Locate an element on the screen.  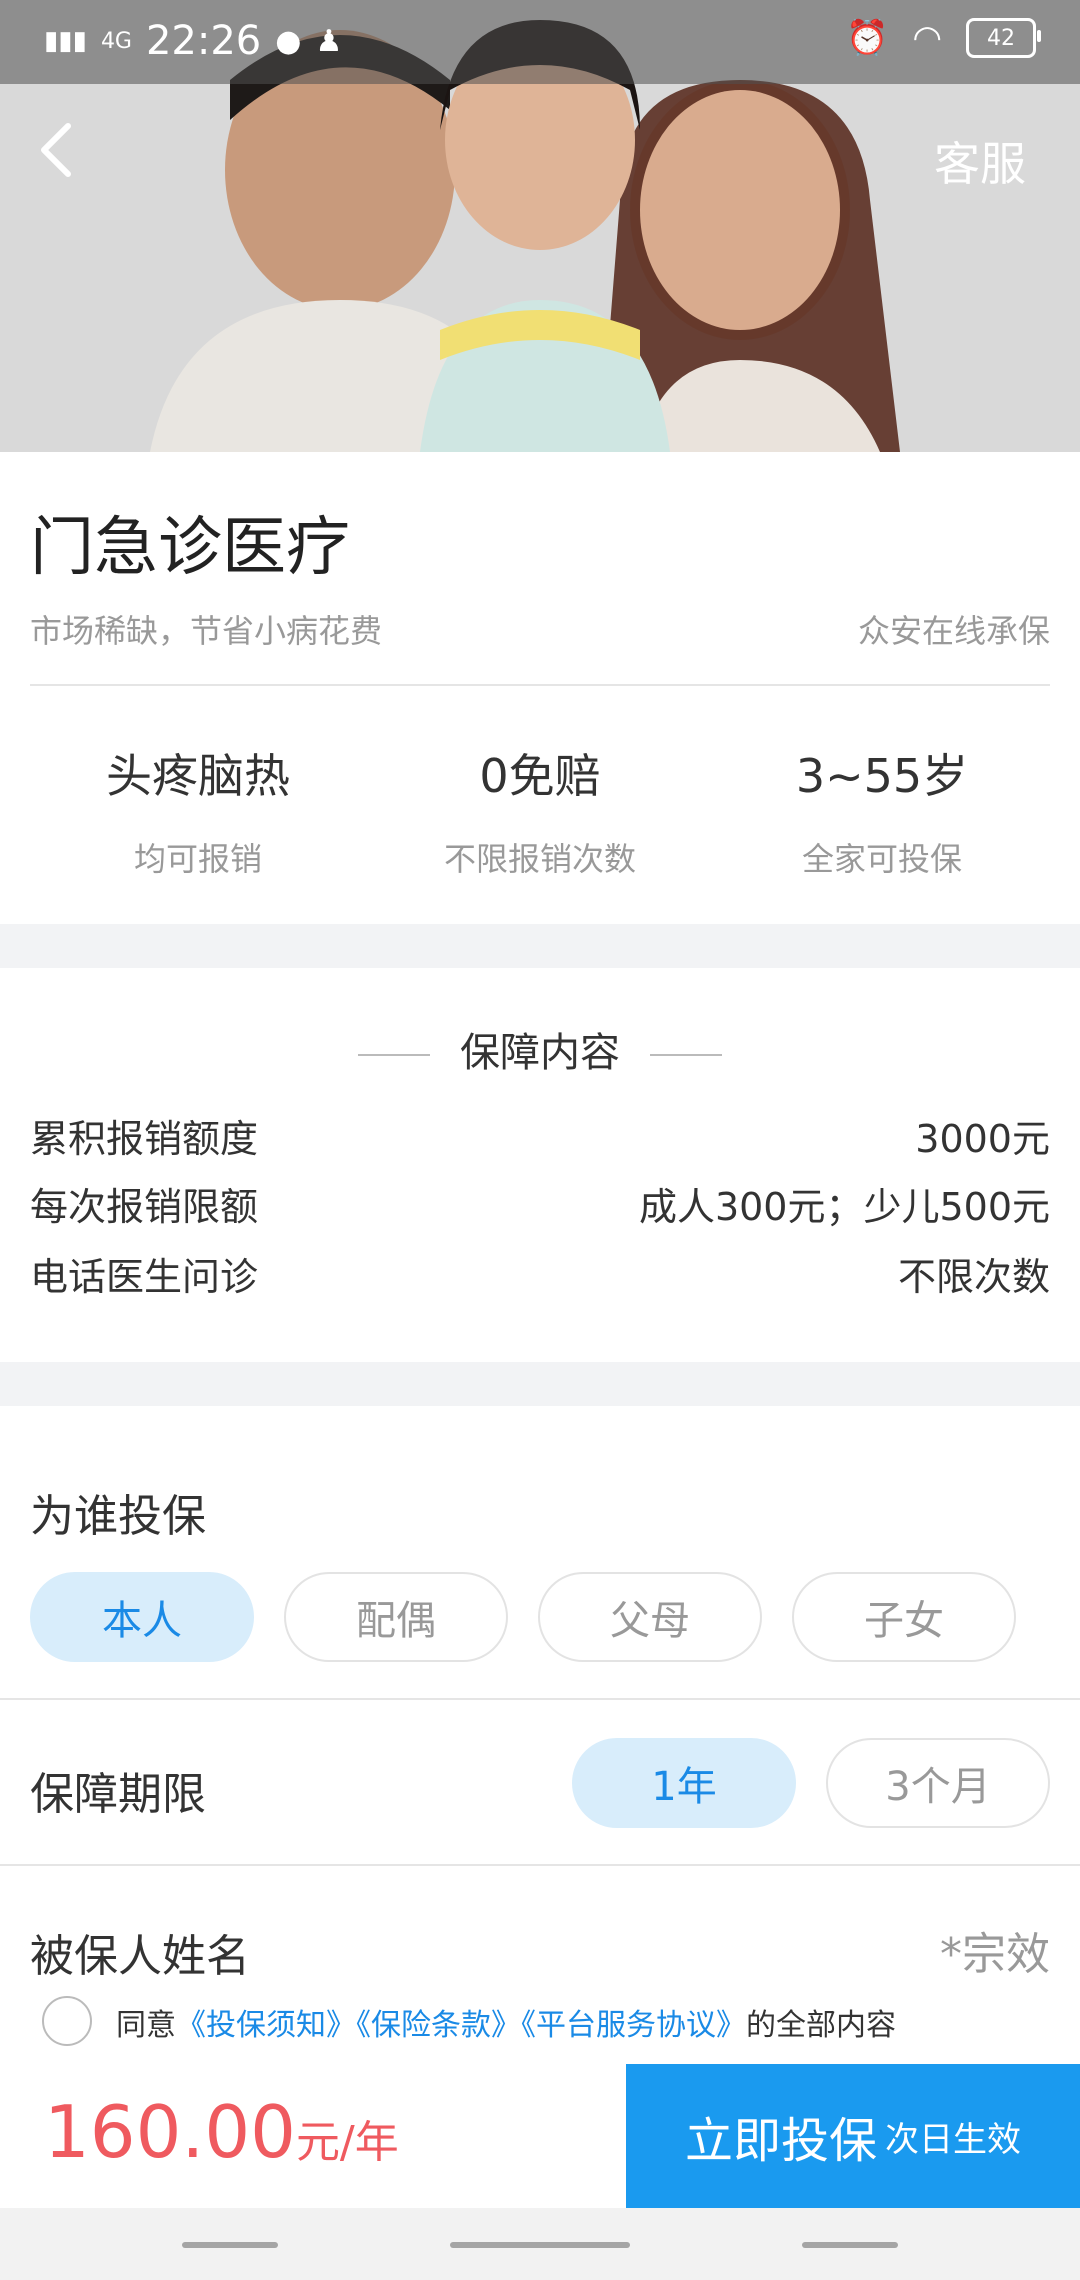
coverage-row: 电话医生问诊 不限次数 is located at coordinates (540, 1273).